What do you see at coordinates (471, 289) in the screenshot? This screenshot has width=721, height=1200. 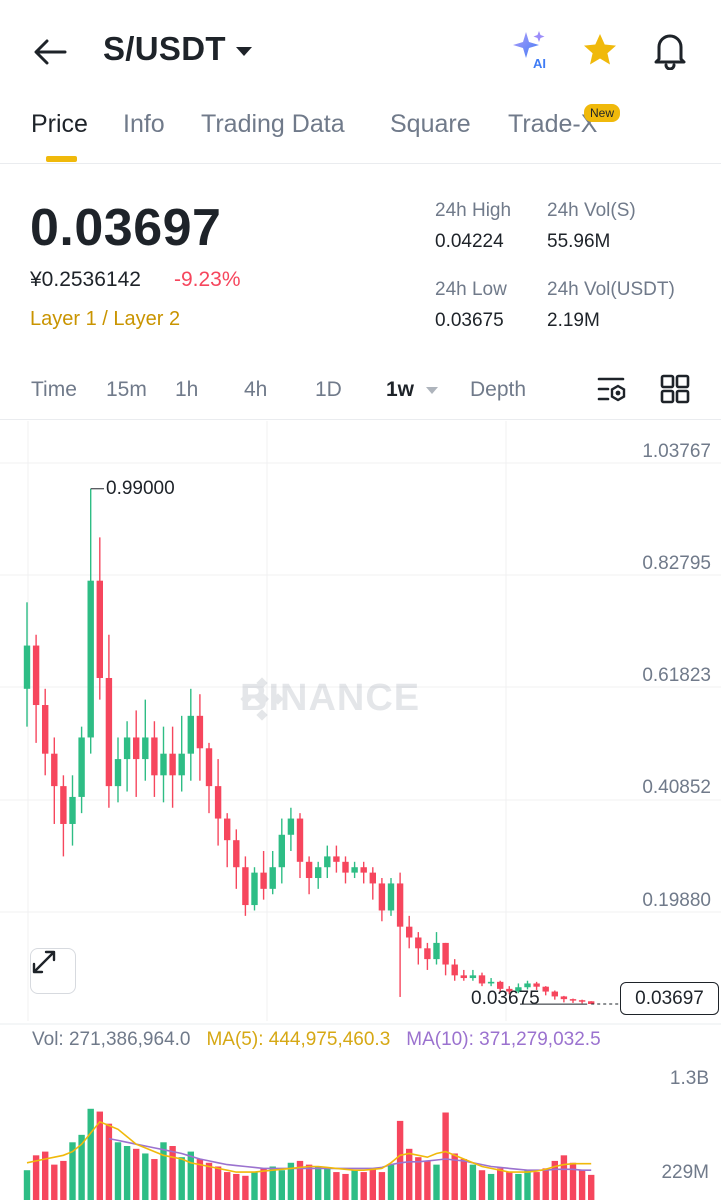 I see `low-24h-label: 24h Low` at bounding box center [471, 289].